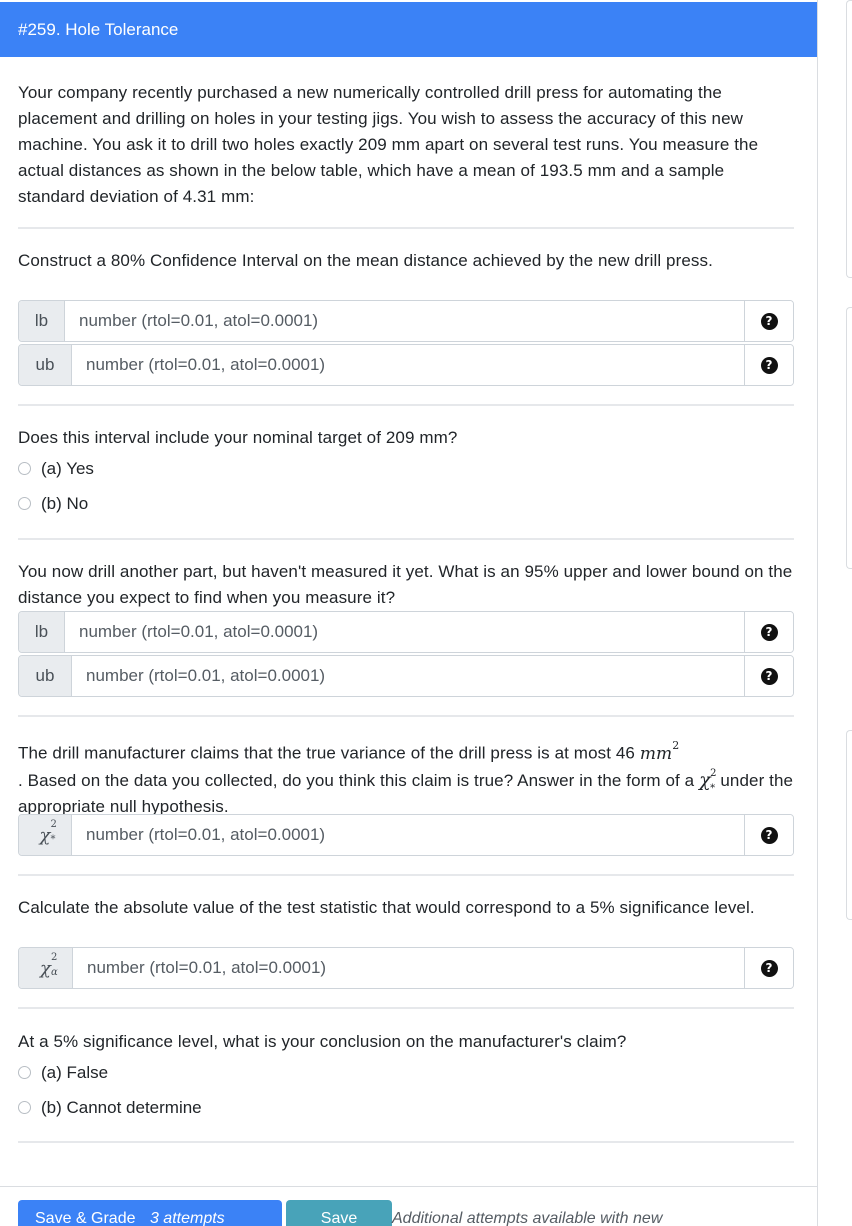  I want to click on q1-lb-input, so click(405, 321).